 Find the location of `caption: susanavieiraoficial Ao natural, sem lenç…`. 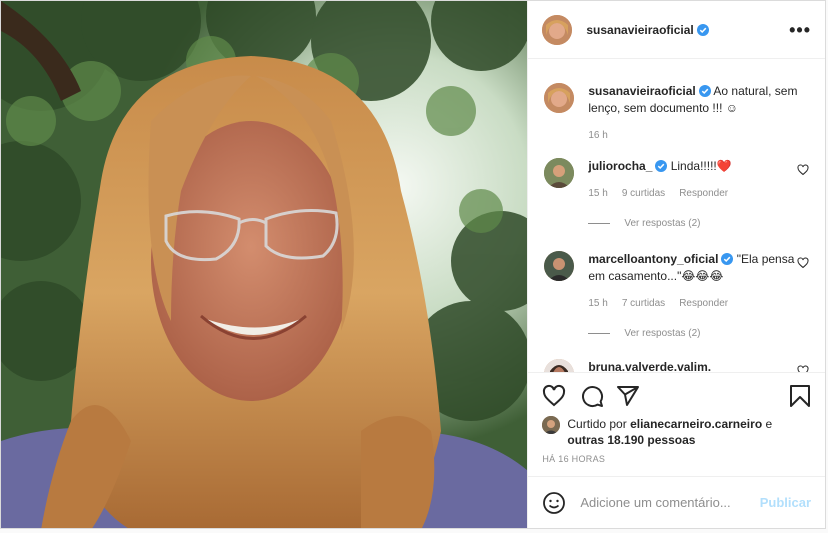

caption: susanavieiraoficial Ao natural, sem lenç… is located at coordinates (676, 113).